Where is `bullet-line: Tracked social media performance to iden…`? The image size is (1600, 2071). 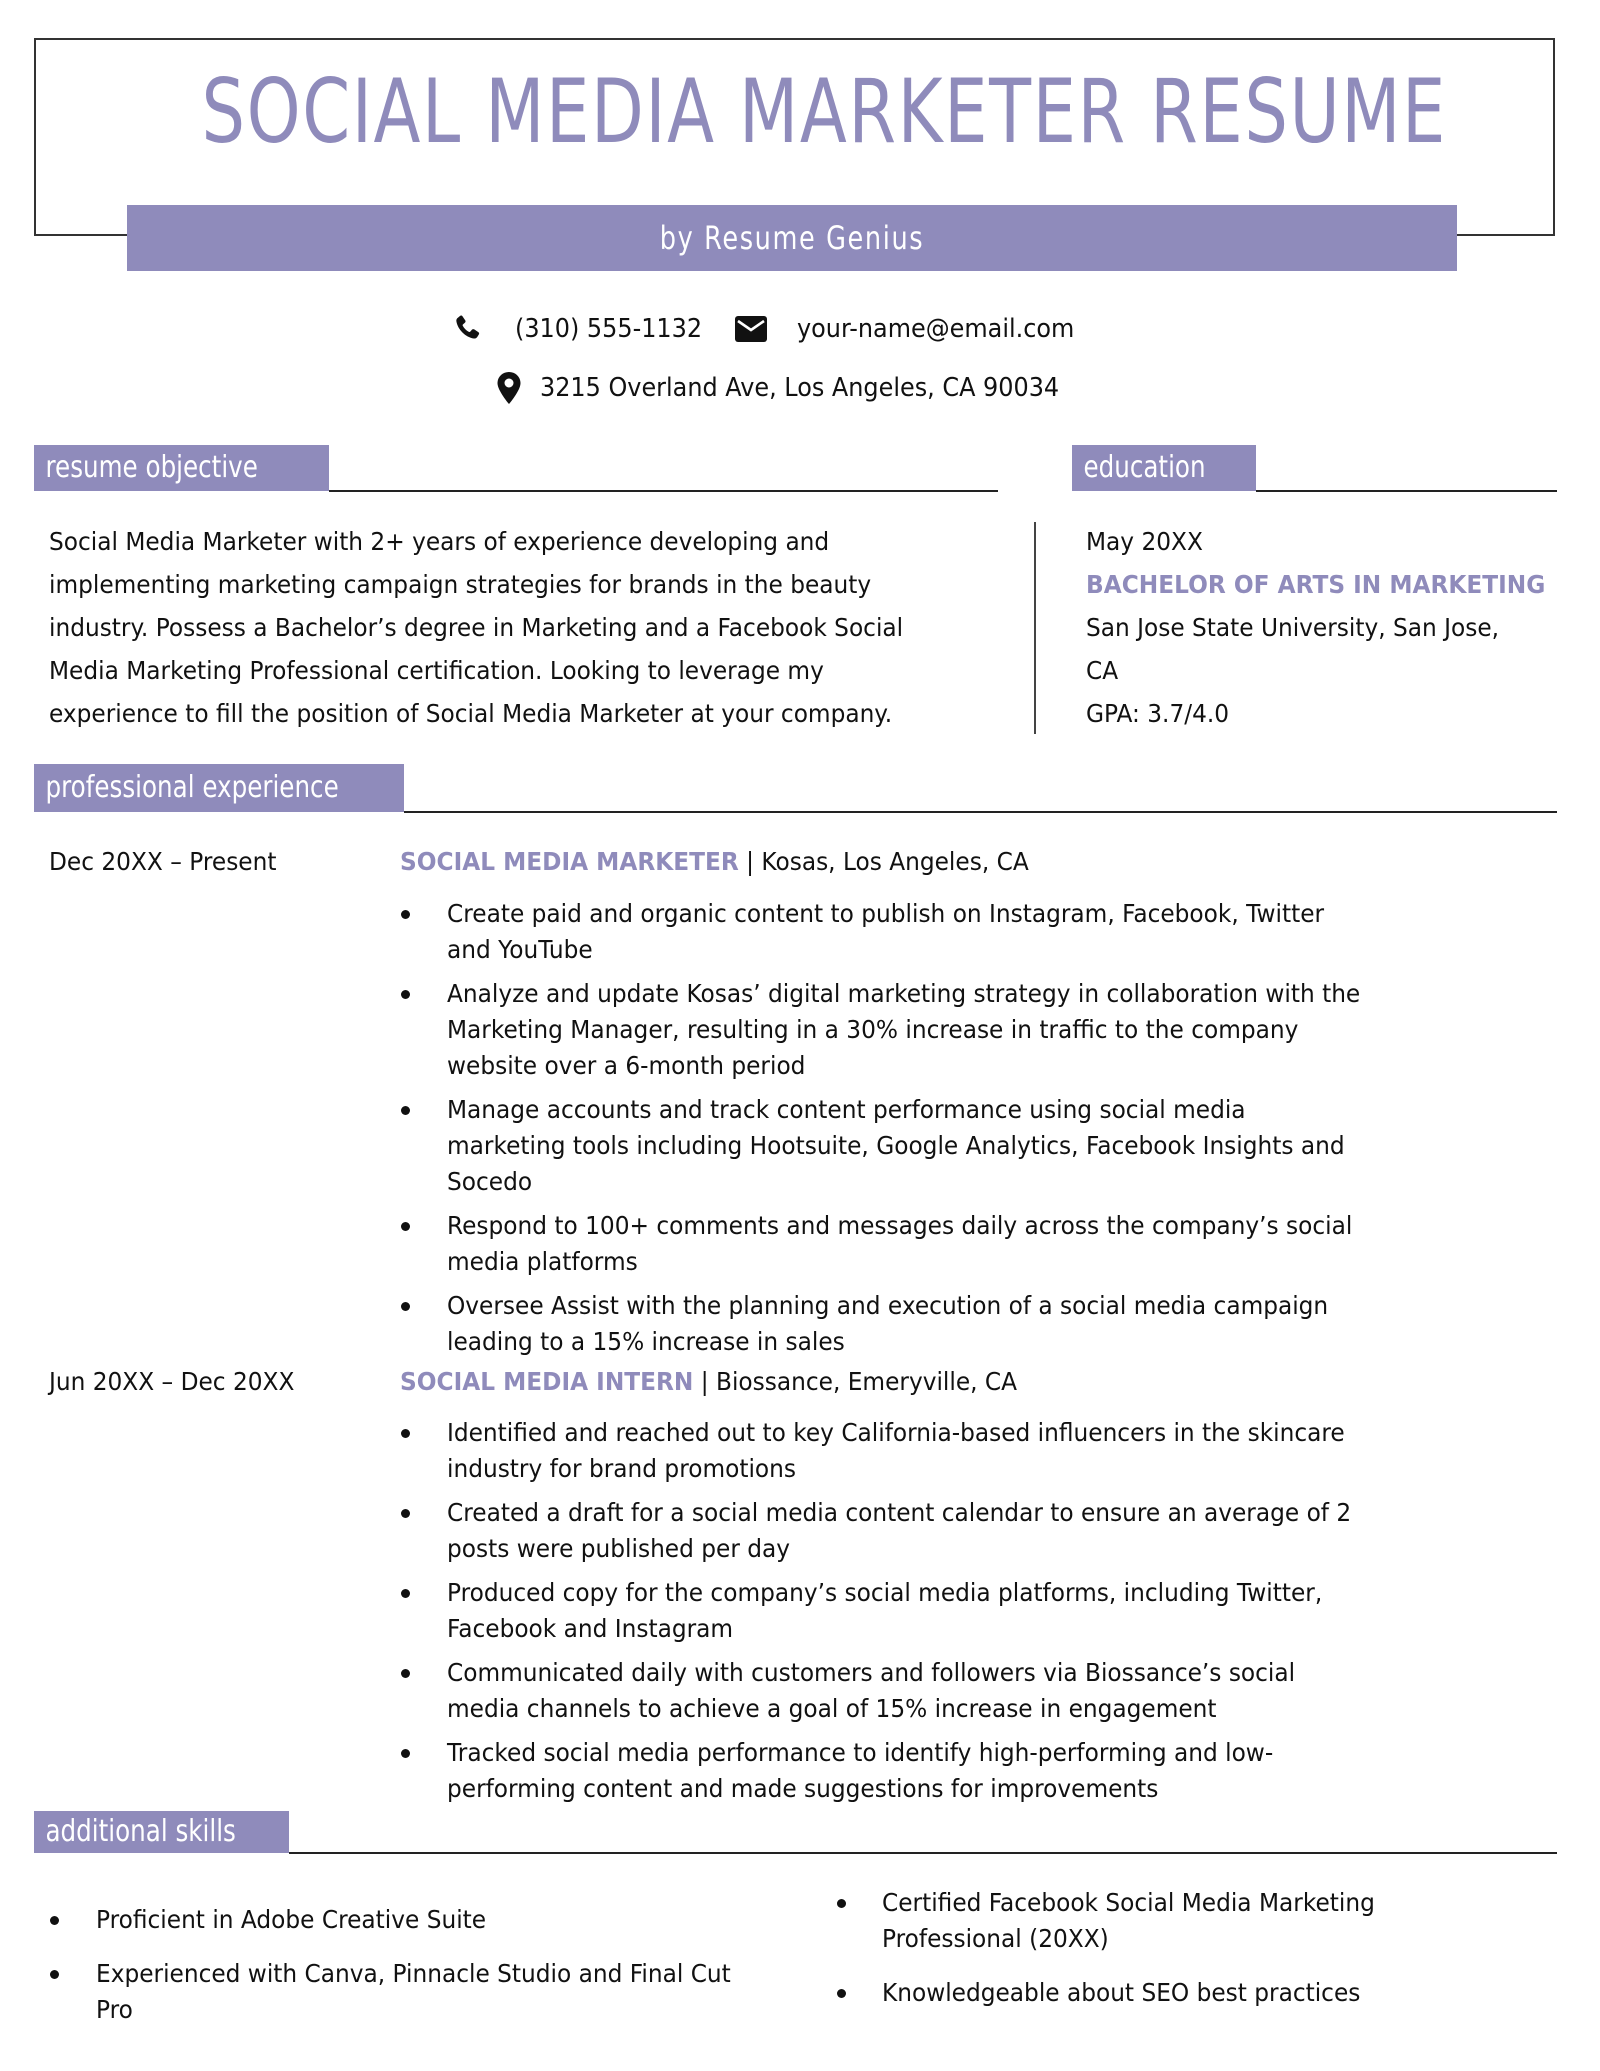 bullet-line: Tracked social media performance to iden… is located at coordinates (860, 1752).